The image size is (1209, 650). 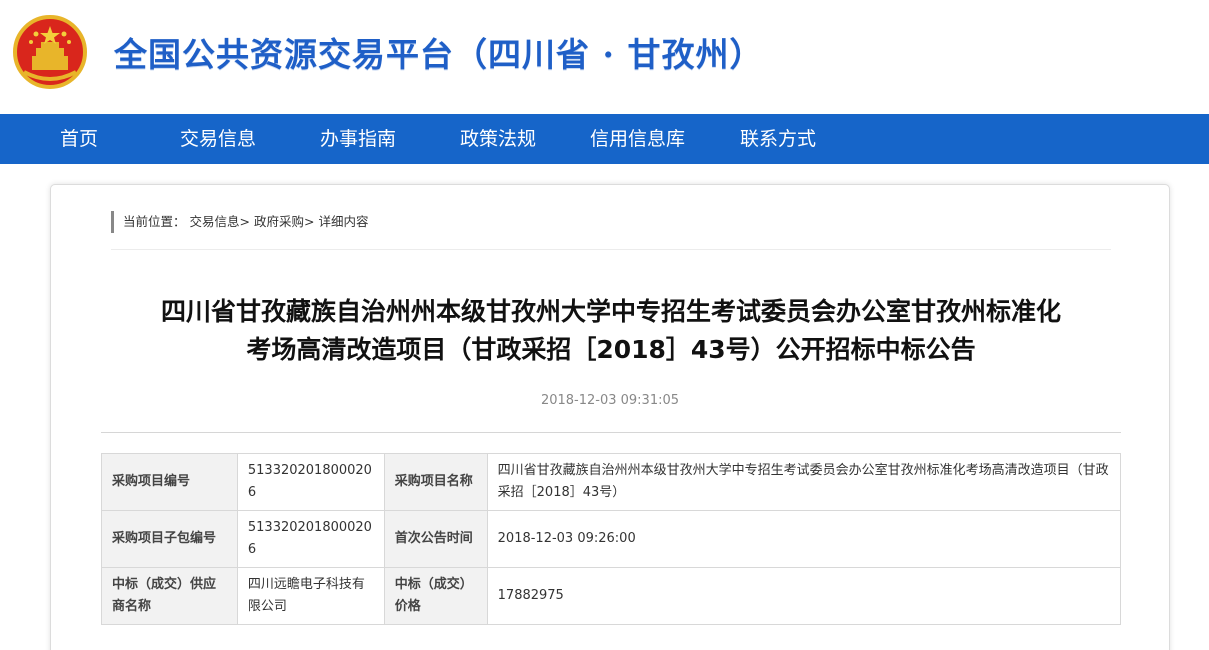 What do you see at coordinates (169, 539) in the screenshot?
I see `table-label: 采购项目子包编号` at bounding box center [169, 539].